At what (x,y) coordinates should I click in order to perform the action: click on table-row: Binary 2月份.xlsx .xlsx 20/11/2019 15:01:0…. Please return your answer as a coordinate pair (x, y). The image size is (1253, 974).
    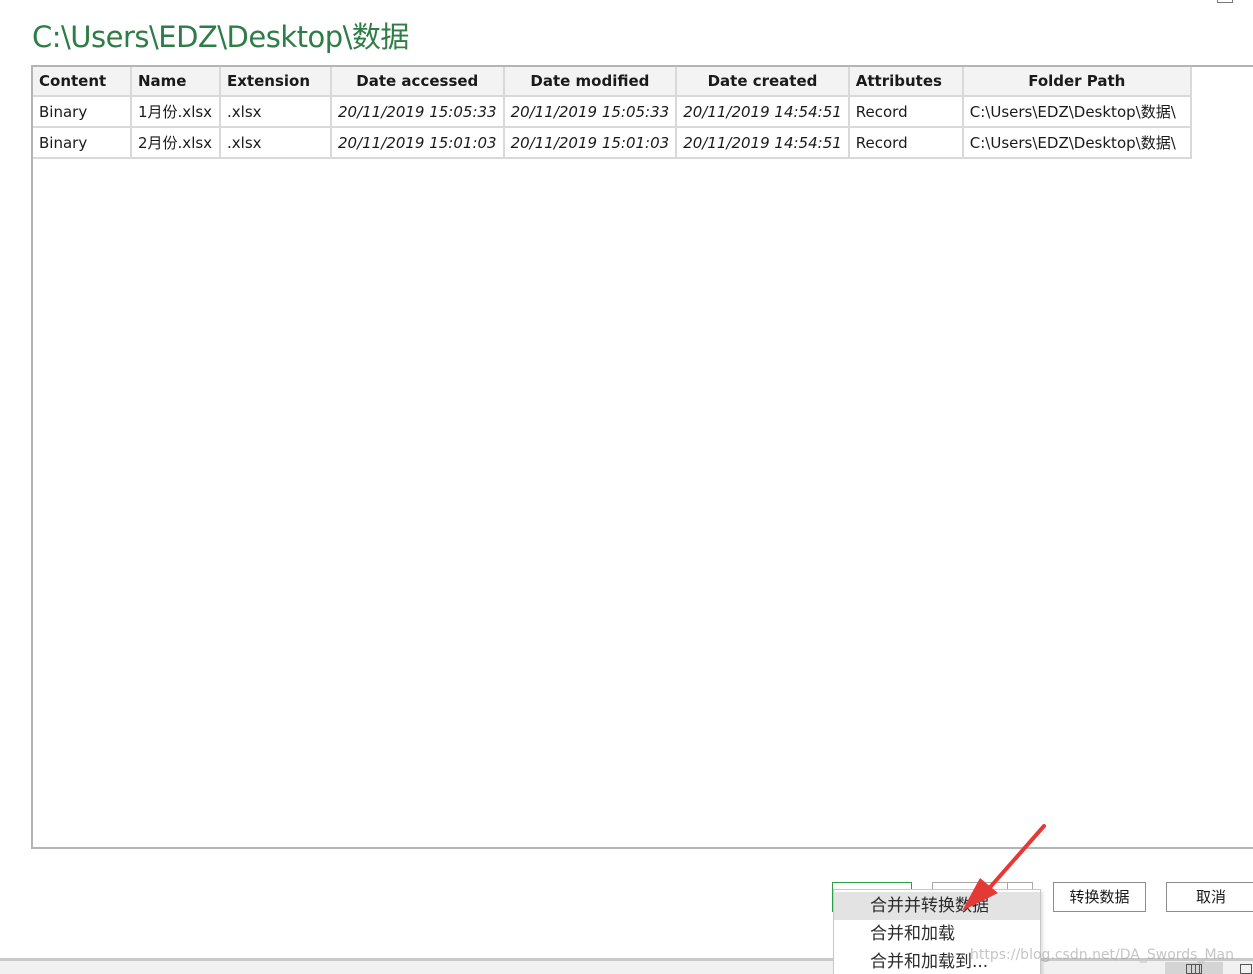
    Looking at the image, I should click on (612, 143).